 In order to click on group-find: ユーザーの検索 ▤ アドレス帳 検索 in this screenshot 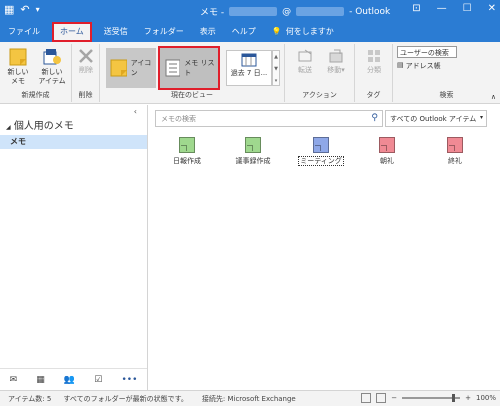, I will do `click(446, 73)`.